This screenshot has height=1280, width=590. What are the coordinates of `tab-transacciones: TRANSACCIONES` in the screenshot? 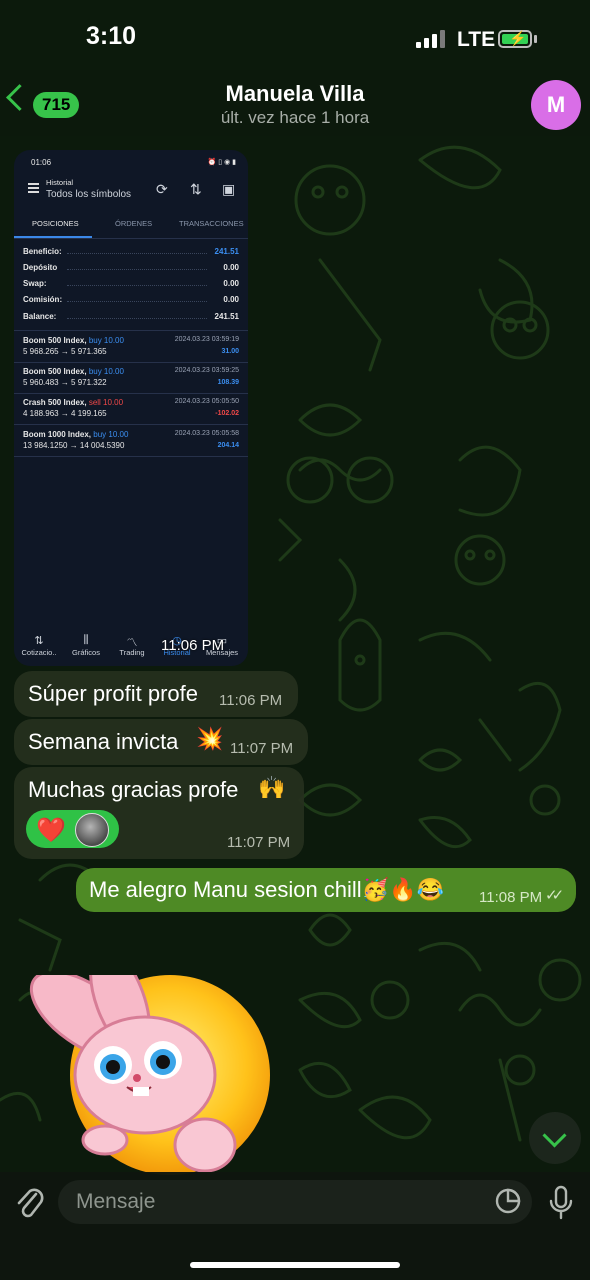 It's located at (211, 223).